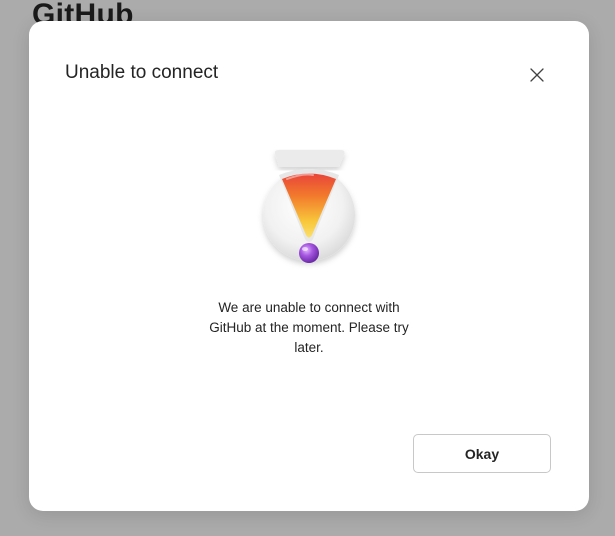 Image resolution: width=615 pixels, height=536 pixels. I want to click on close-icon, so click(537, 75).